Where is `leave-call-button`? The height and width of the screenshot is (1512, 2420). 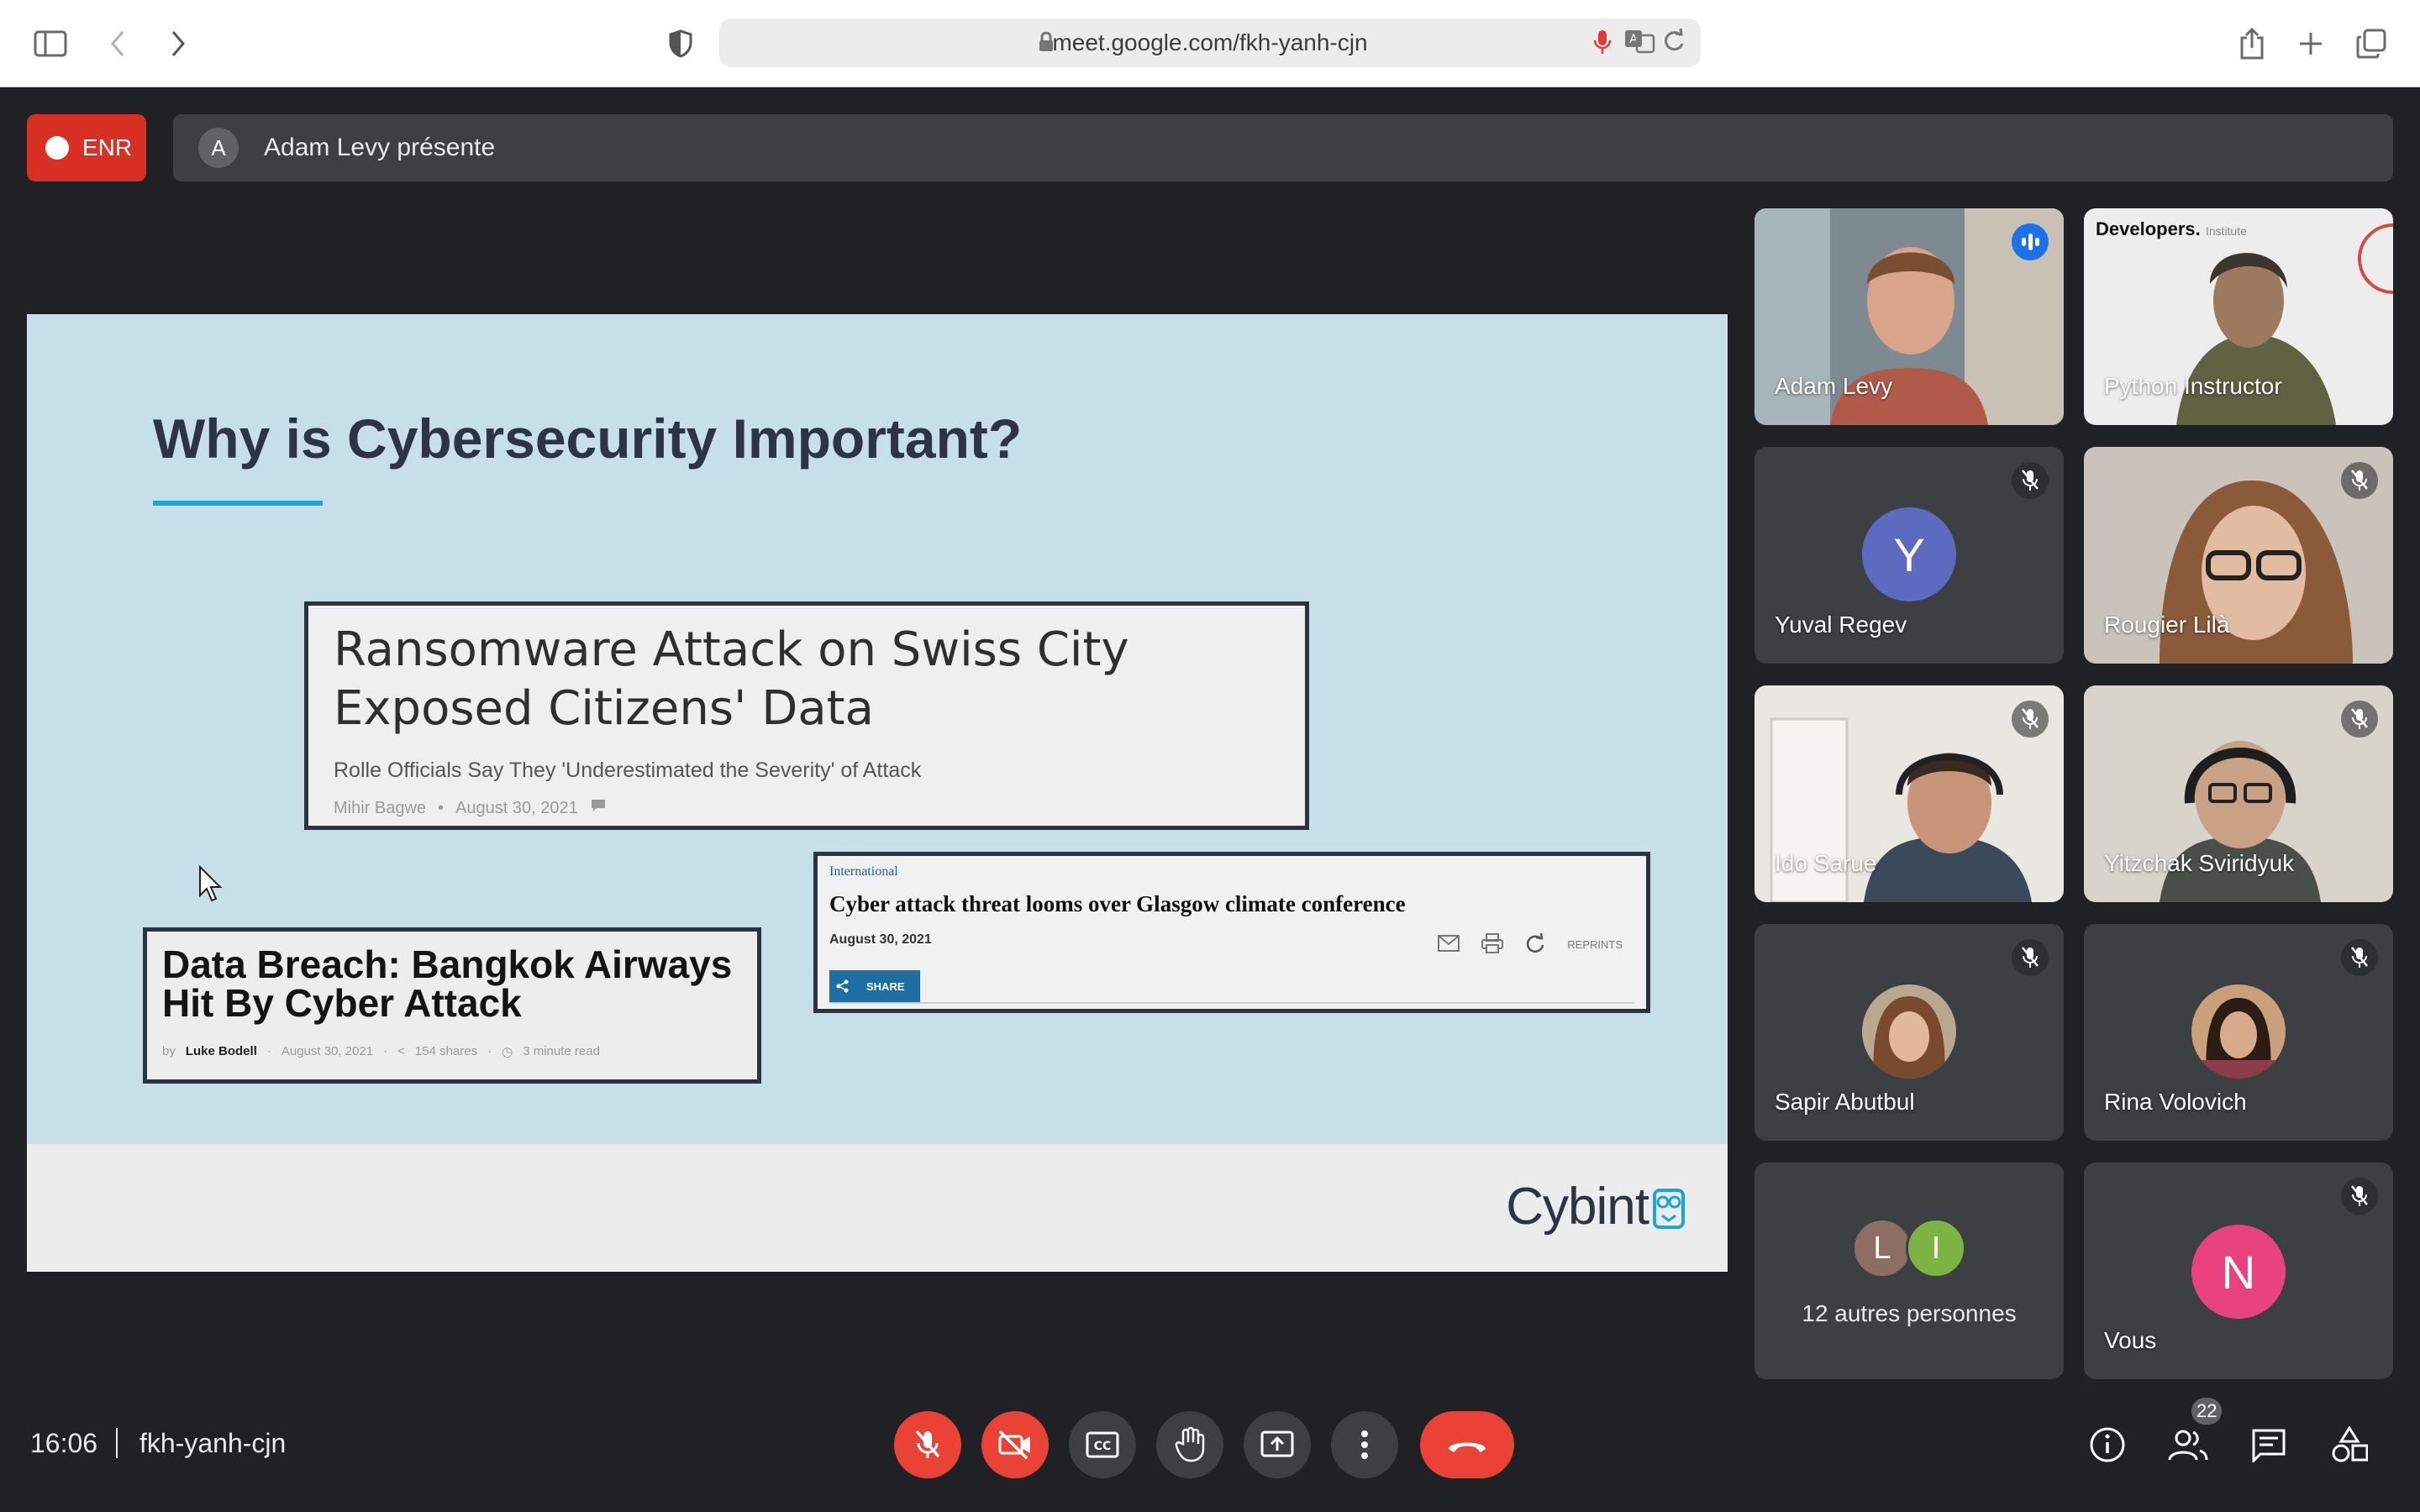
leave-call-button is located at coordinates (1467, 1444).